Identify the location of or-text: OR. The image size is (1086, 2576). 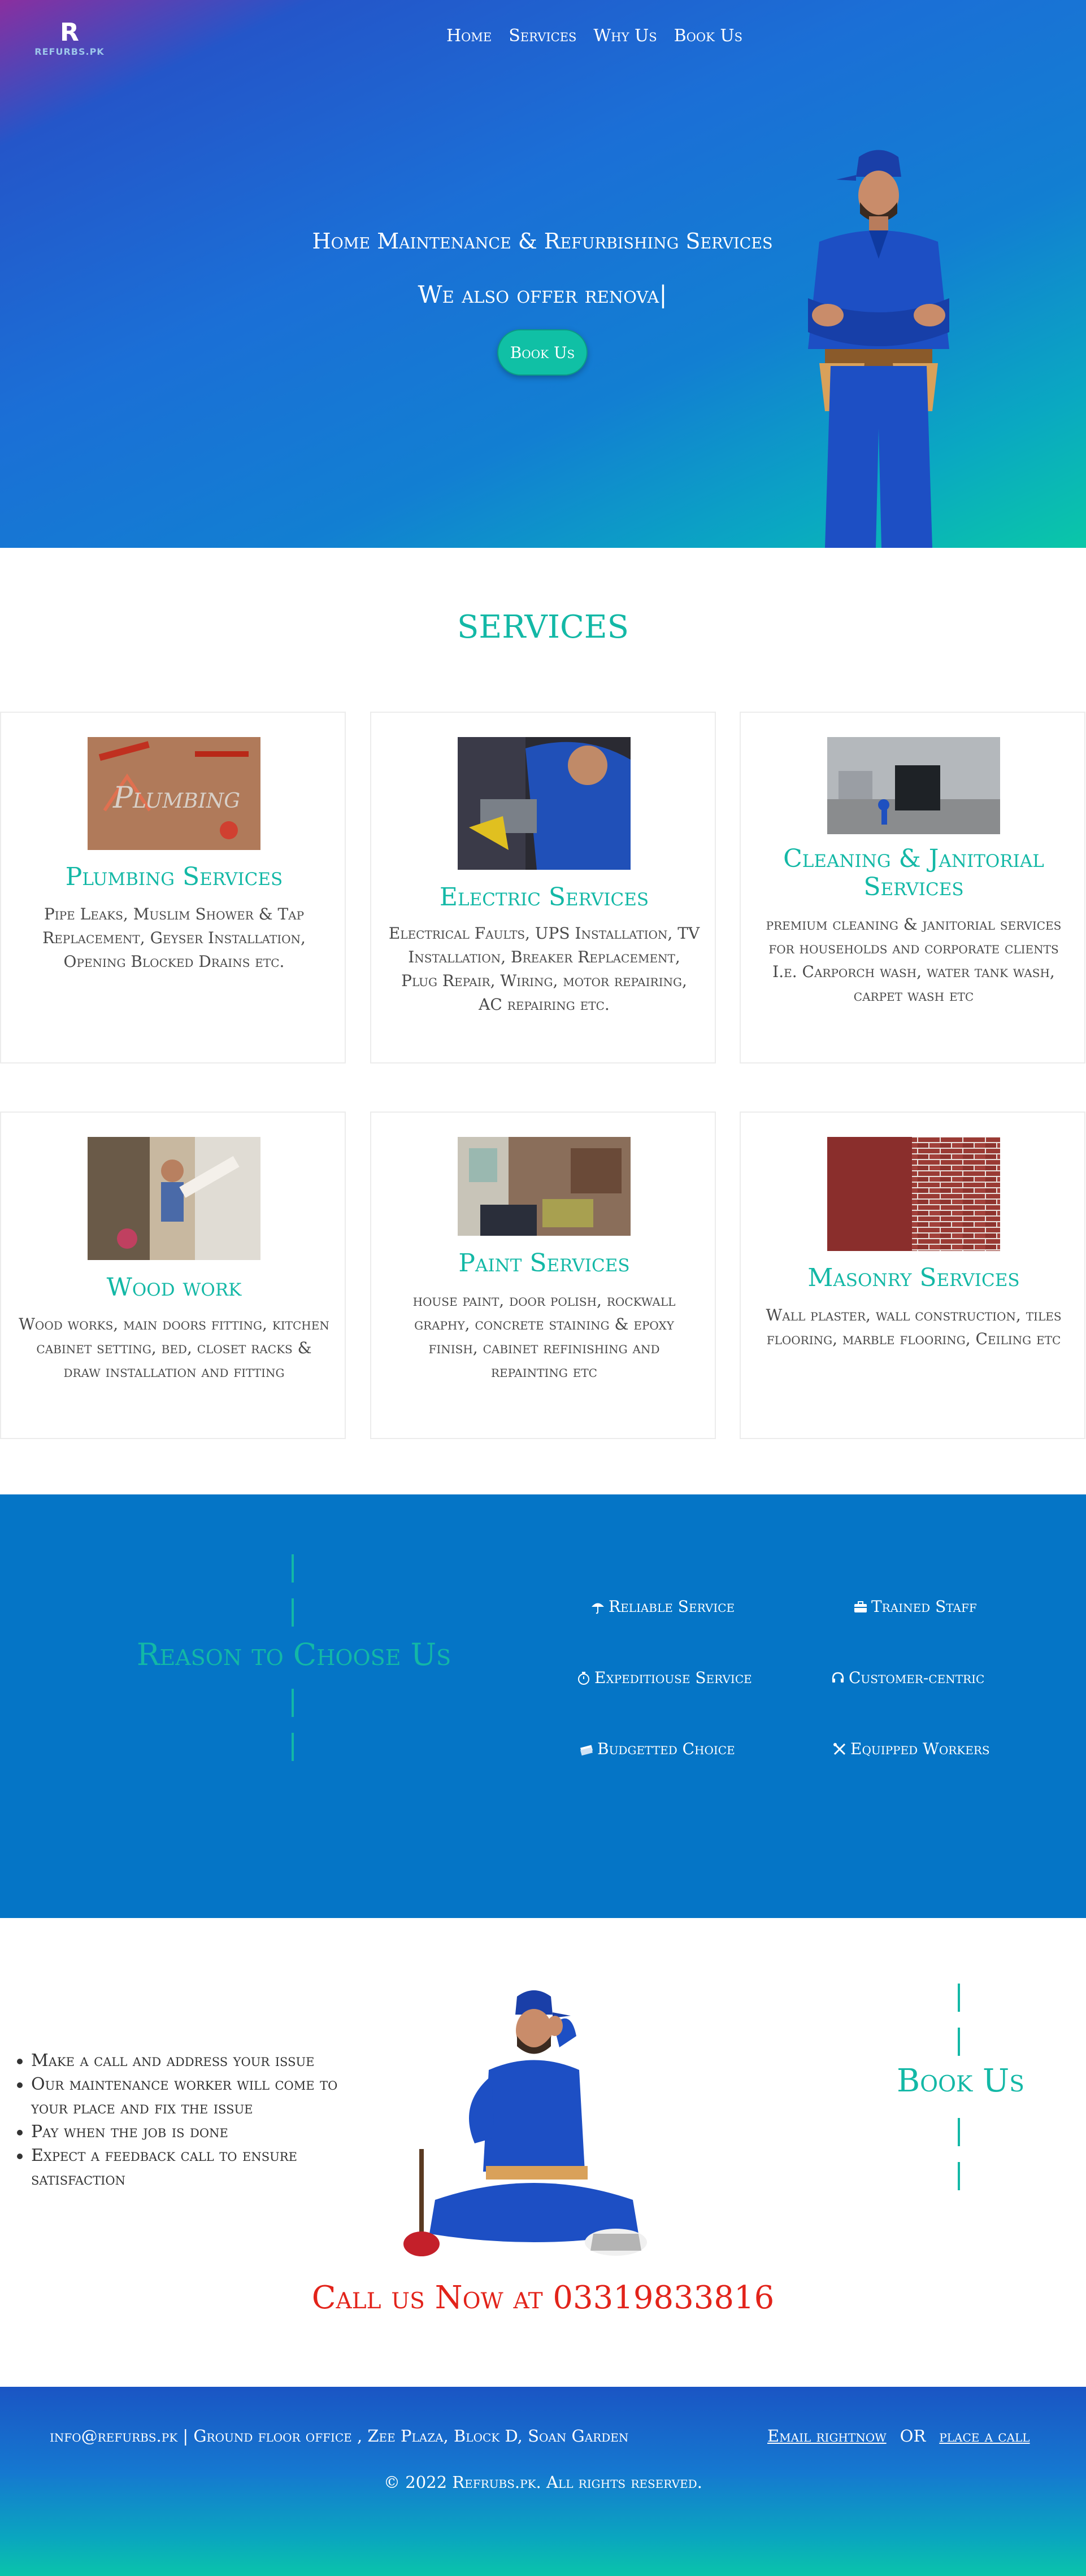
(913, 2436).